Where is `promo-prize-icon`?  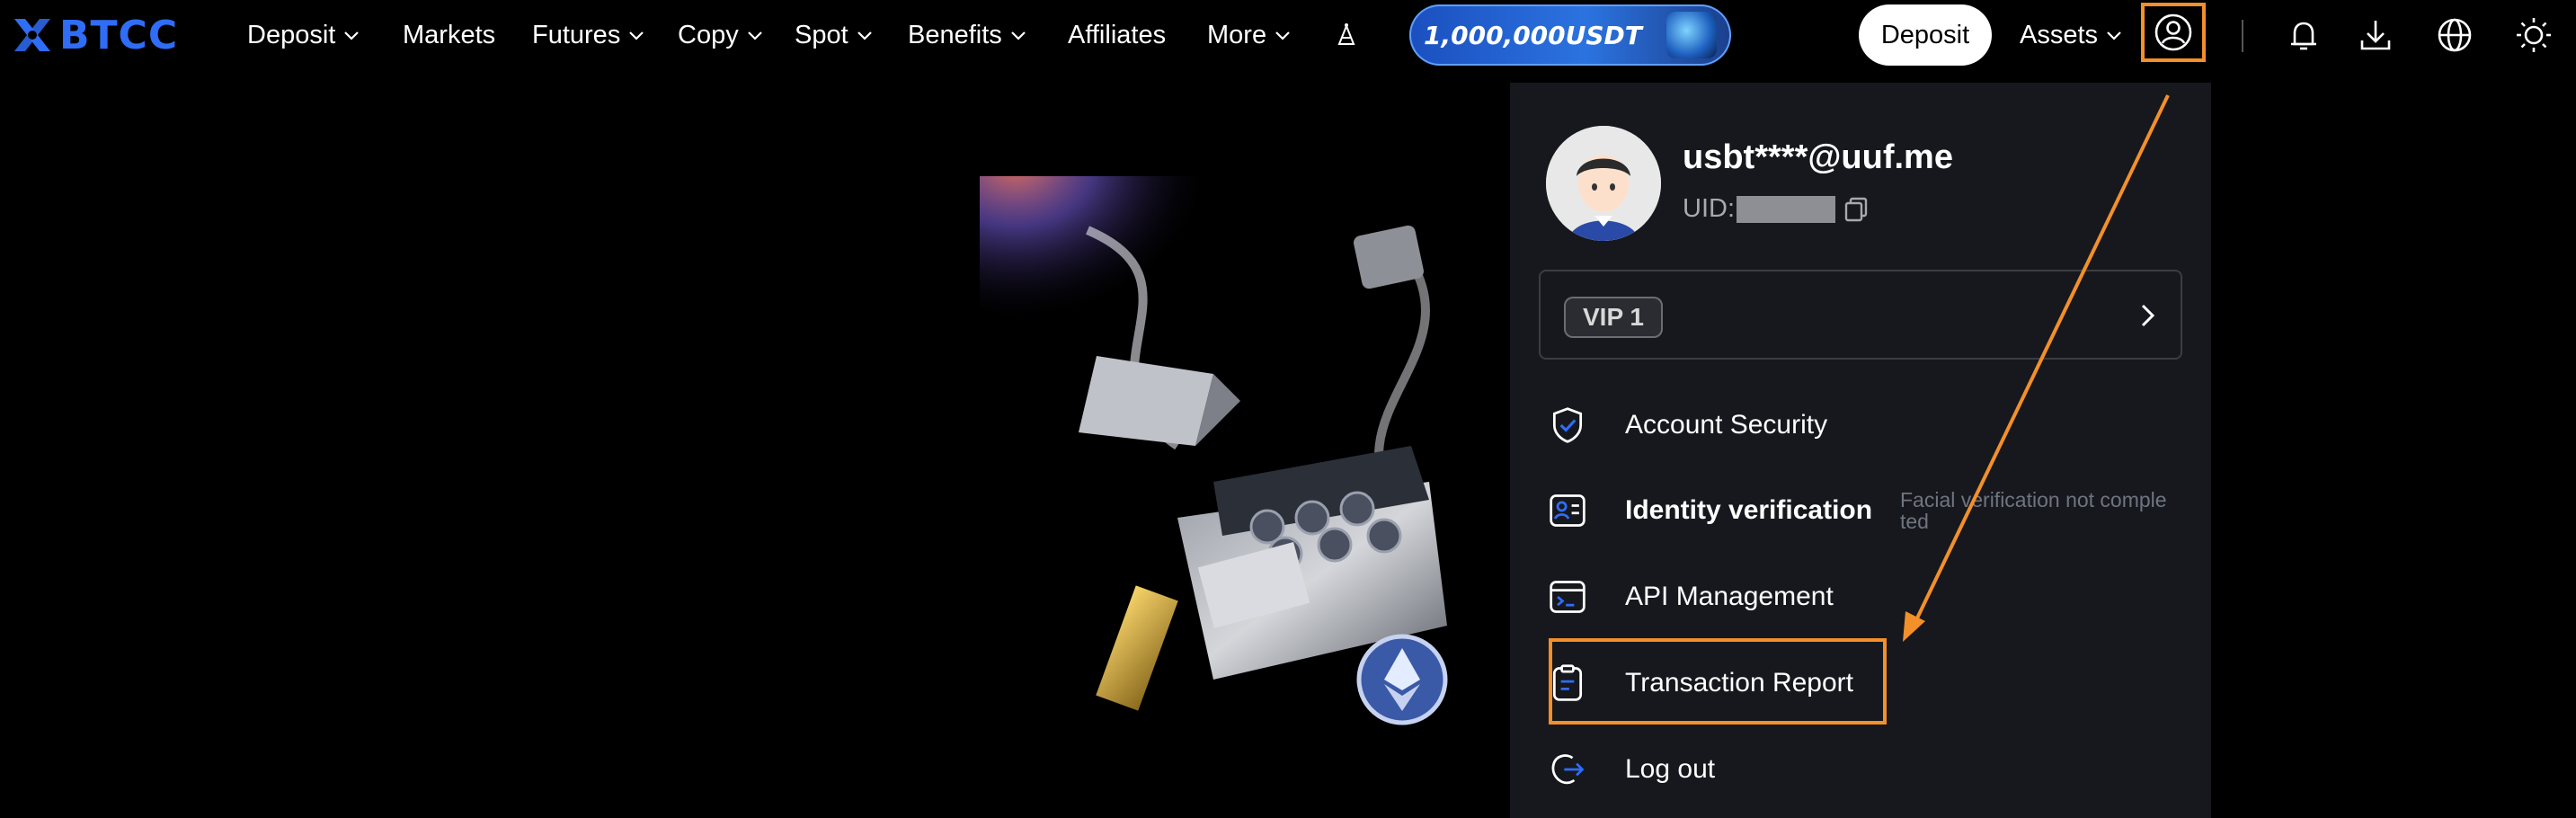
promo-prize-icon is located at coordinates (1691, 35).